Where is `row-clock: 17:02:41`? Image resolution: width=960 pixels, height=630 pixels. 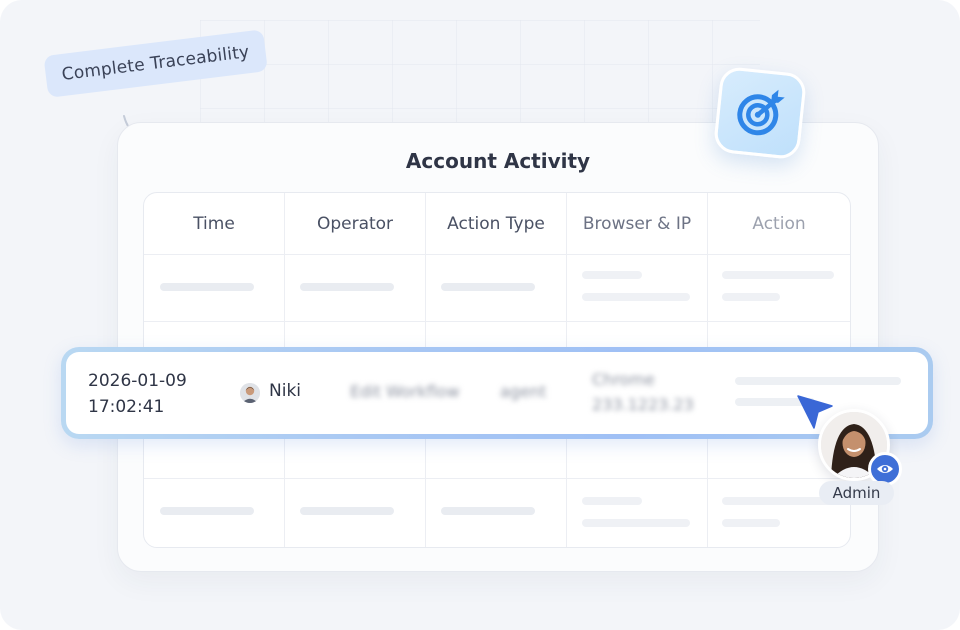 row-clock: 17:02:41 is located at coordinates (126, 407).